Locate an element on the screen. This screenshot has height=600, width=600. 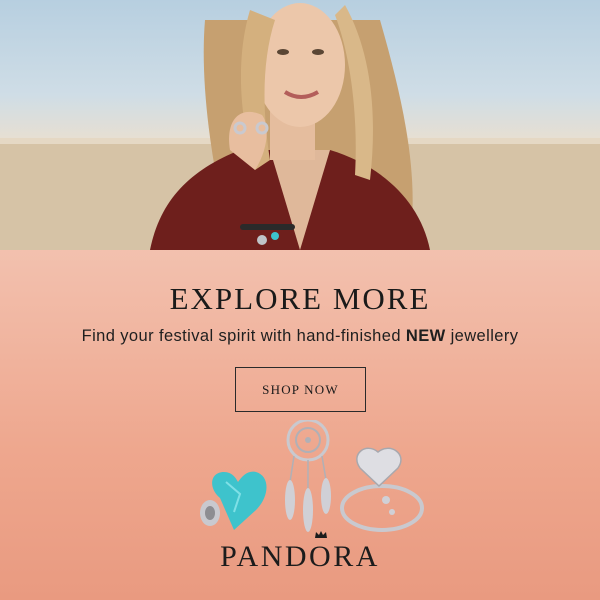
tagline-text-end: jewellery is located at coordinates (482, 336).